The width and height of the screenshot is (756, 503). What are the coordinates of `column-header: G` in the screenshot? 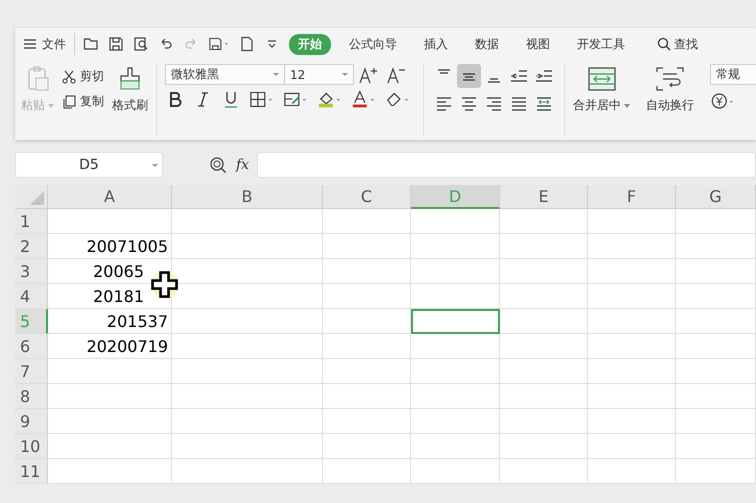 It's located at (716, 197).